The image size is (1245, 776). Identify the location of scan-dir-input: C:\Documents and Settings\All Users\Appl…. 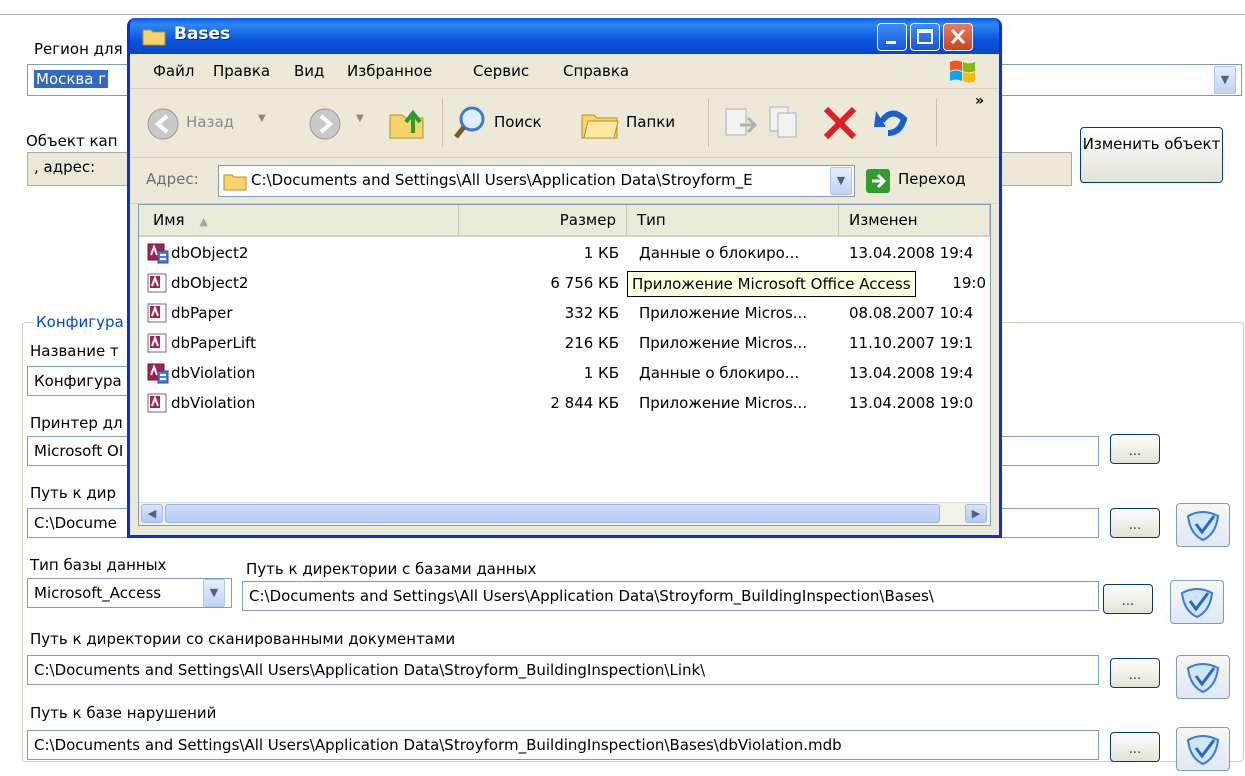
(563, 670).